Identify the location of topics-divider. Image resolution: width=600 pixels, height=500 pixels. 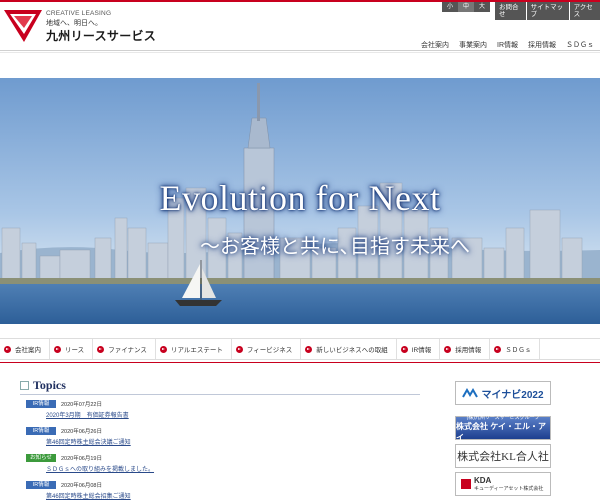
(220, 394).